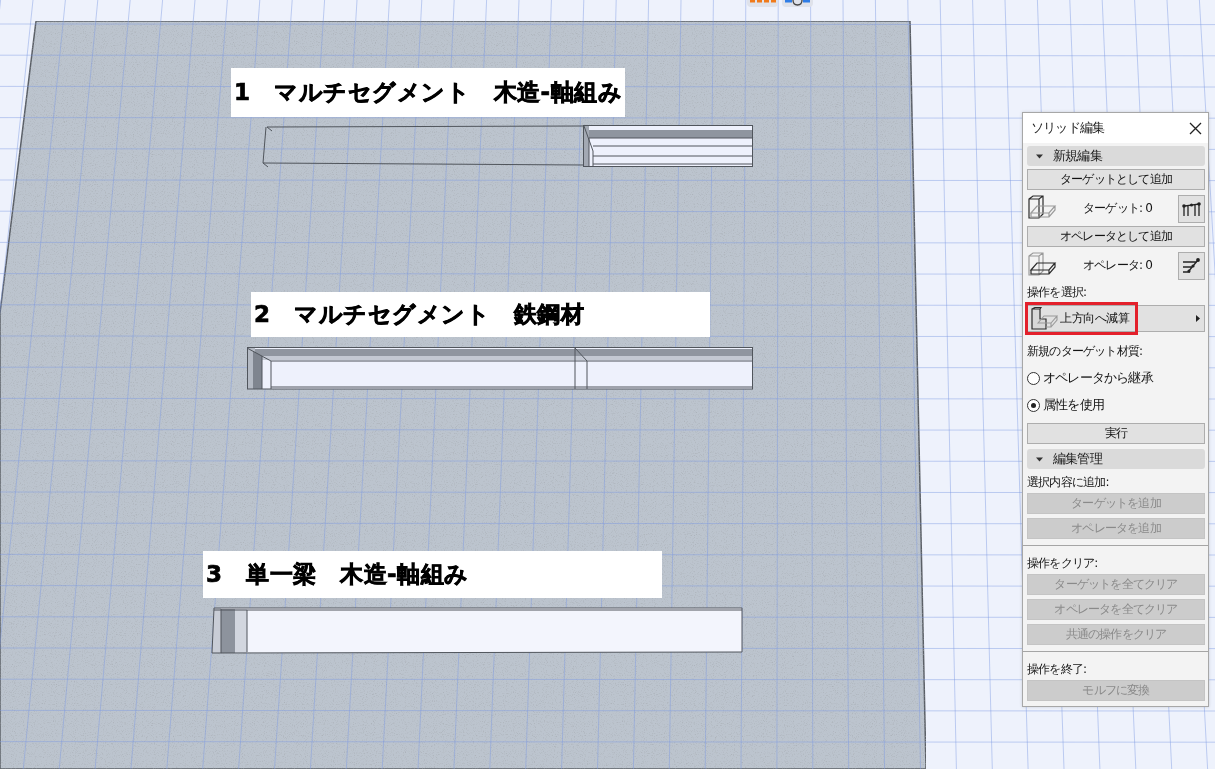  I want to click on close-button, so click(1195, 128).